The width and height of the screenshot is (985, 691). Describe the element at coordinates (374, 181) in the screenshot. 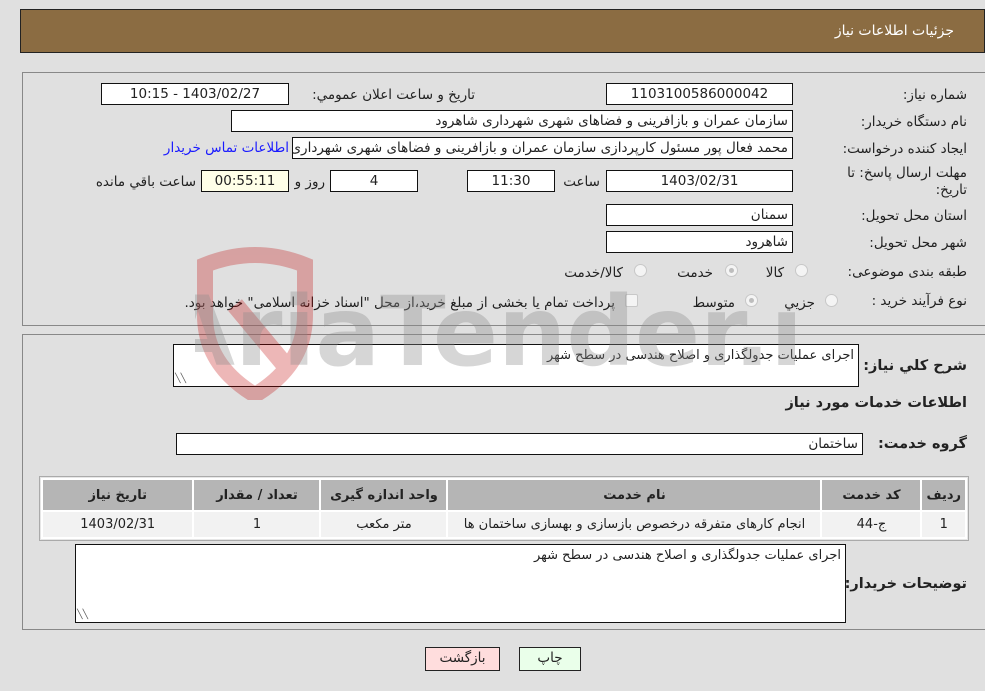

I see `remaining-days-field: 4` at that location.